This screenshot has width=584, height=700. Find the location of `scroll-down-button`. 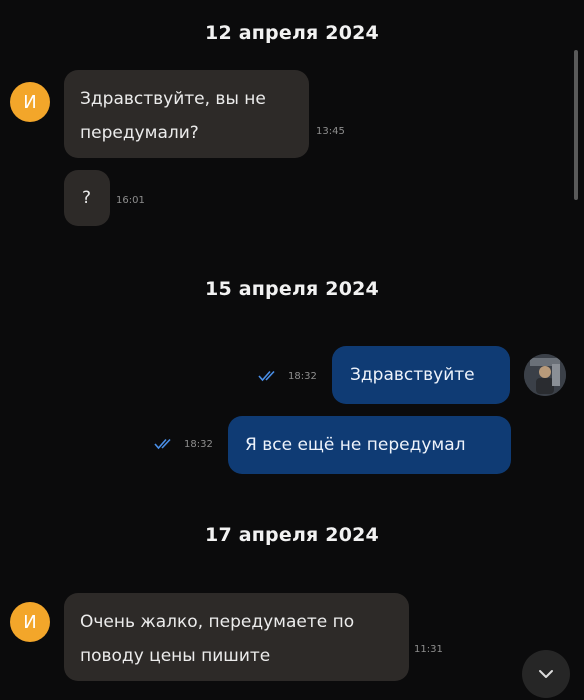

scroll-down-button is located at coordinates (546, 674).